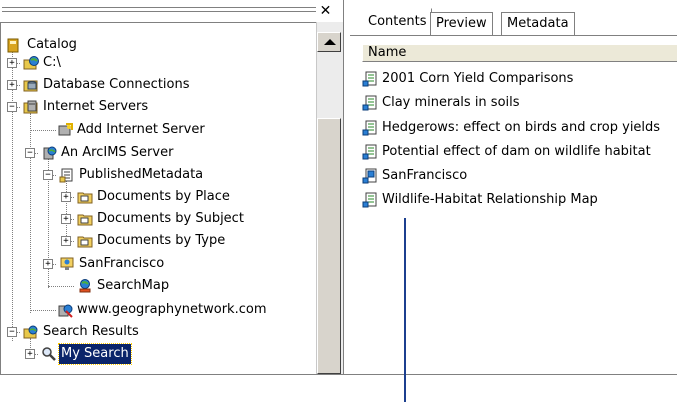  What do you see at coordinates (141, 174) in the screenshot?
I see `tree-item-label: PublishedMetadata` at bounding box center [141, 174].